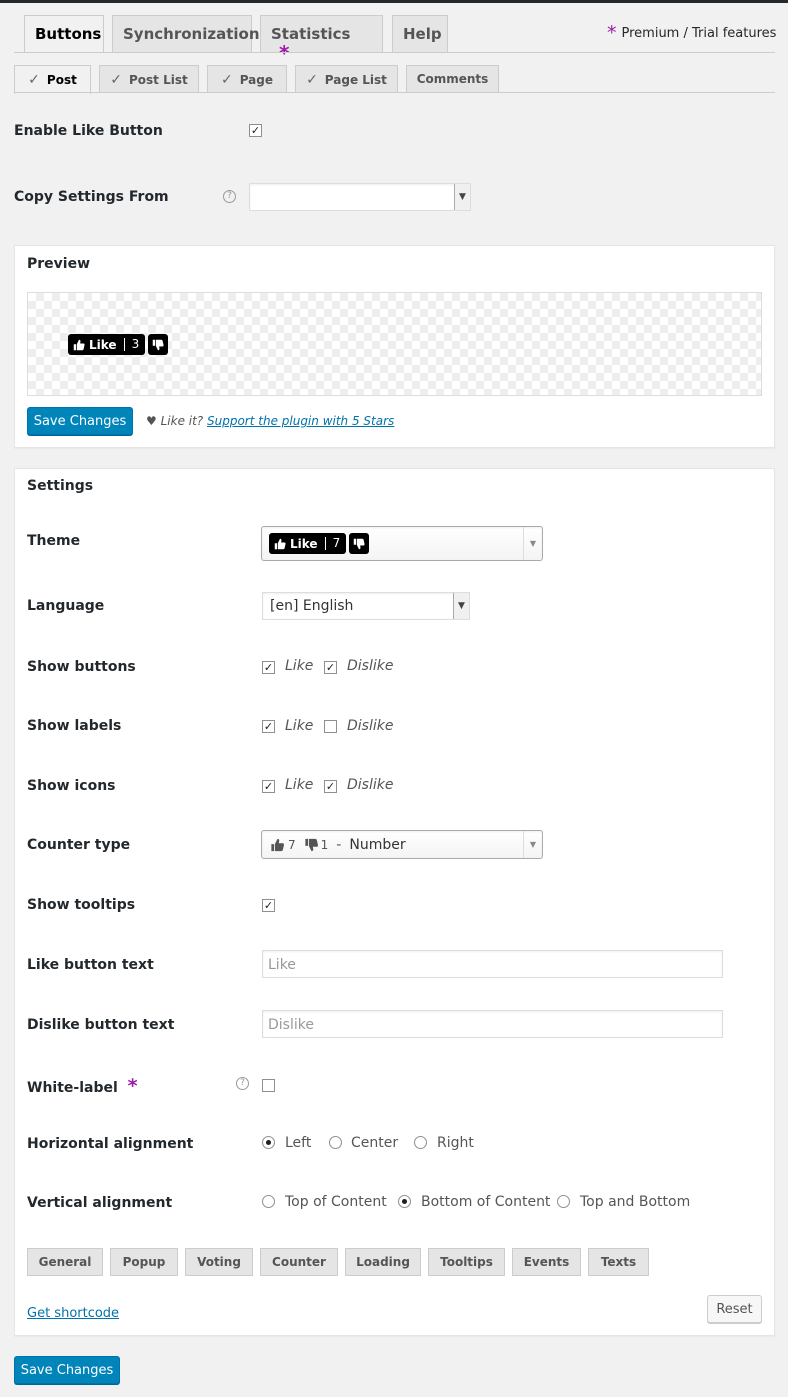  Describe the element at coordinates (299, 1262) in the screenshot. I see `tab-counter: Counter` at that location.